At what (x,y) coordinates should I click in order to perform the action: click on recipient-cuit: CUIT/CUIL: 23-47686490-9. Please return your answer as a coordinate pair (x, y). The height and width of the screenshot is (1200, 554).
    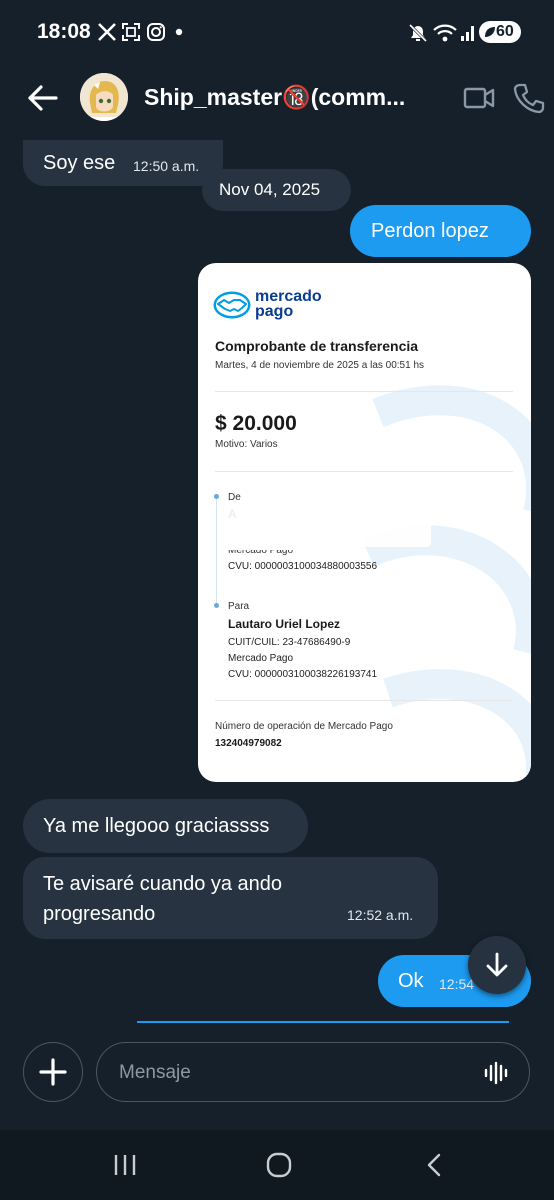
    Looking at the image, I should click on (289, 642).